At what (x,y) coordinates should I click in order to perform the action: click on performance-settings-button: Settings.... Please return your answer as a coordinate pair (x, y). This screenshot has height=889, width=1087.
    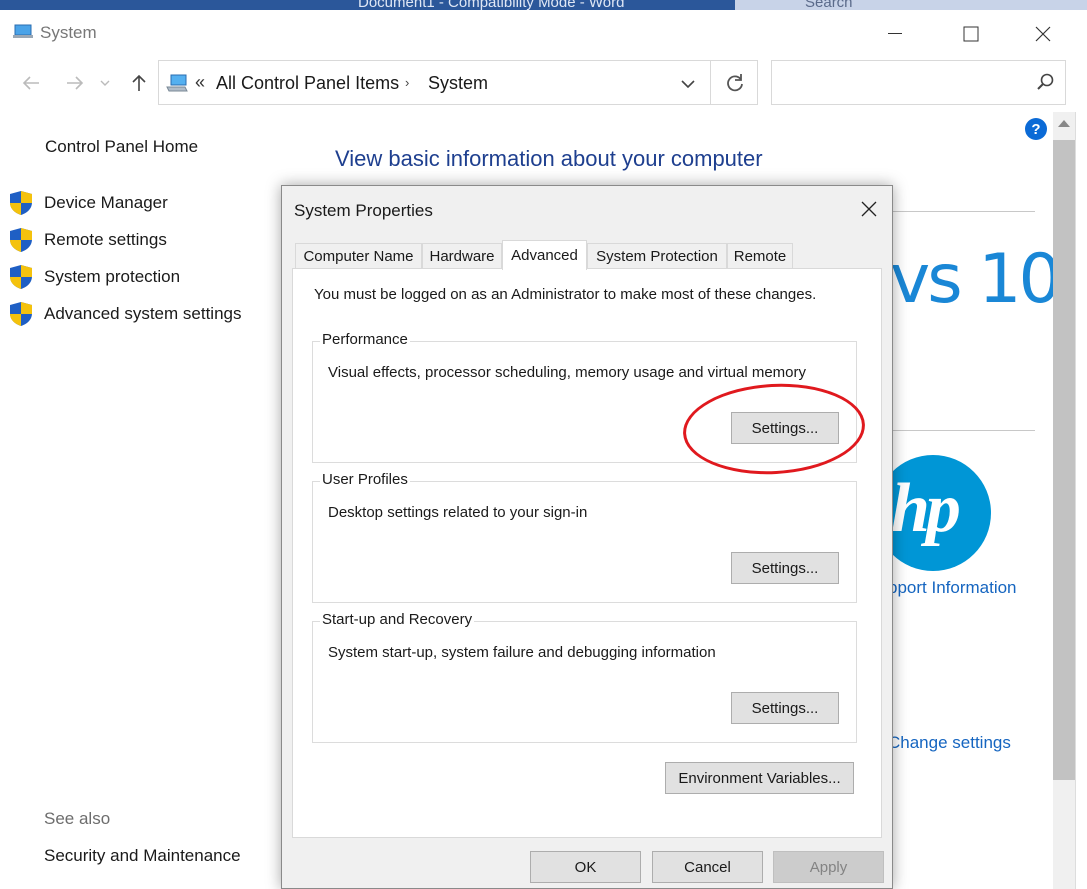
    Looking at the image, I should click on (785, 428).